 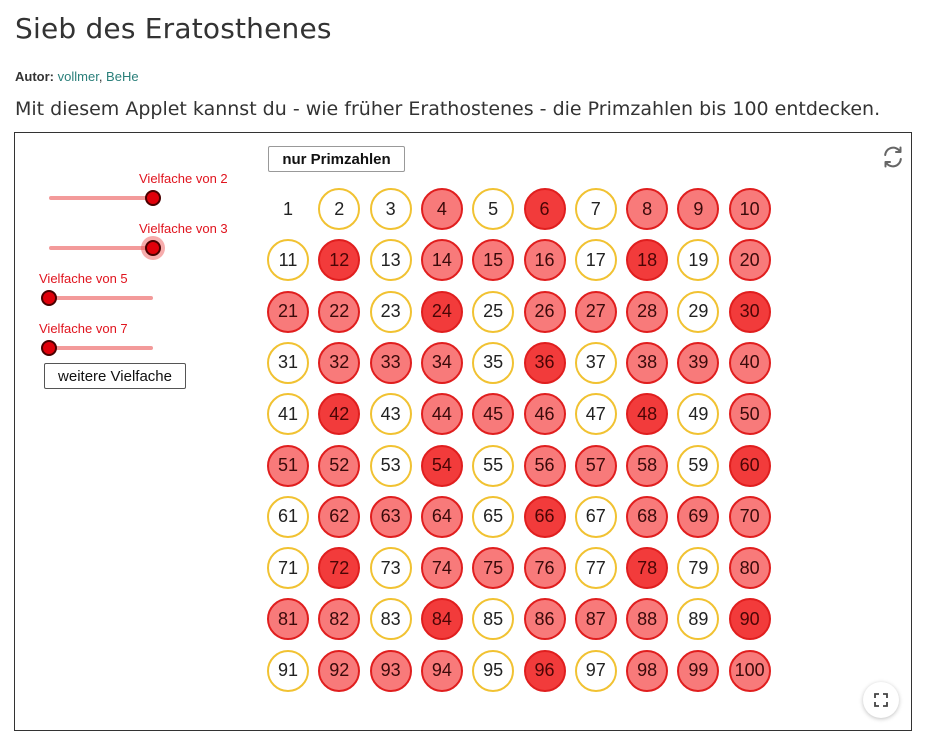 What do you see at coordinates (595, 311) in the screenshot?
I see `number-cell-27: 27` at bounding box center [595, 311].